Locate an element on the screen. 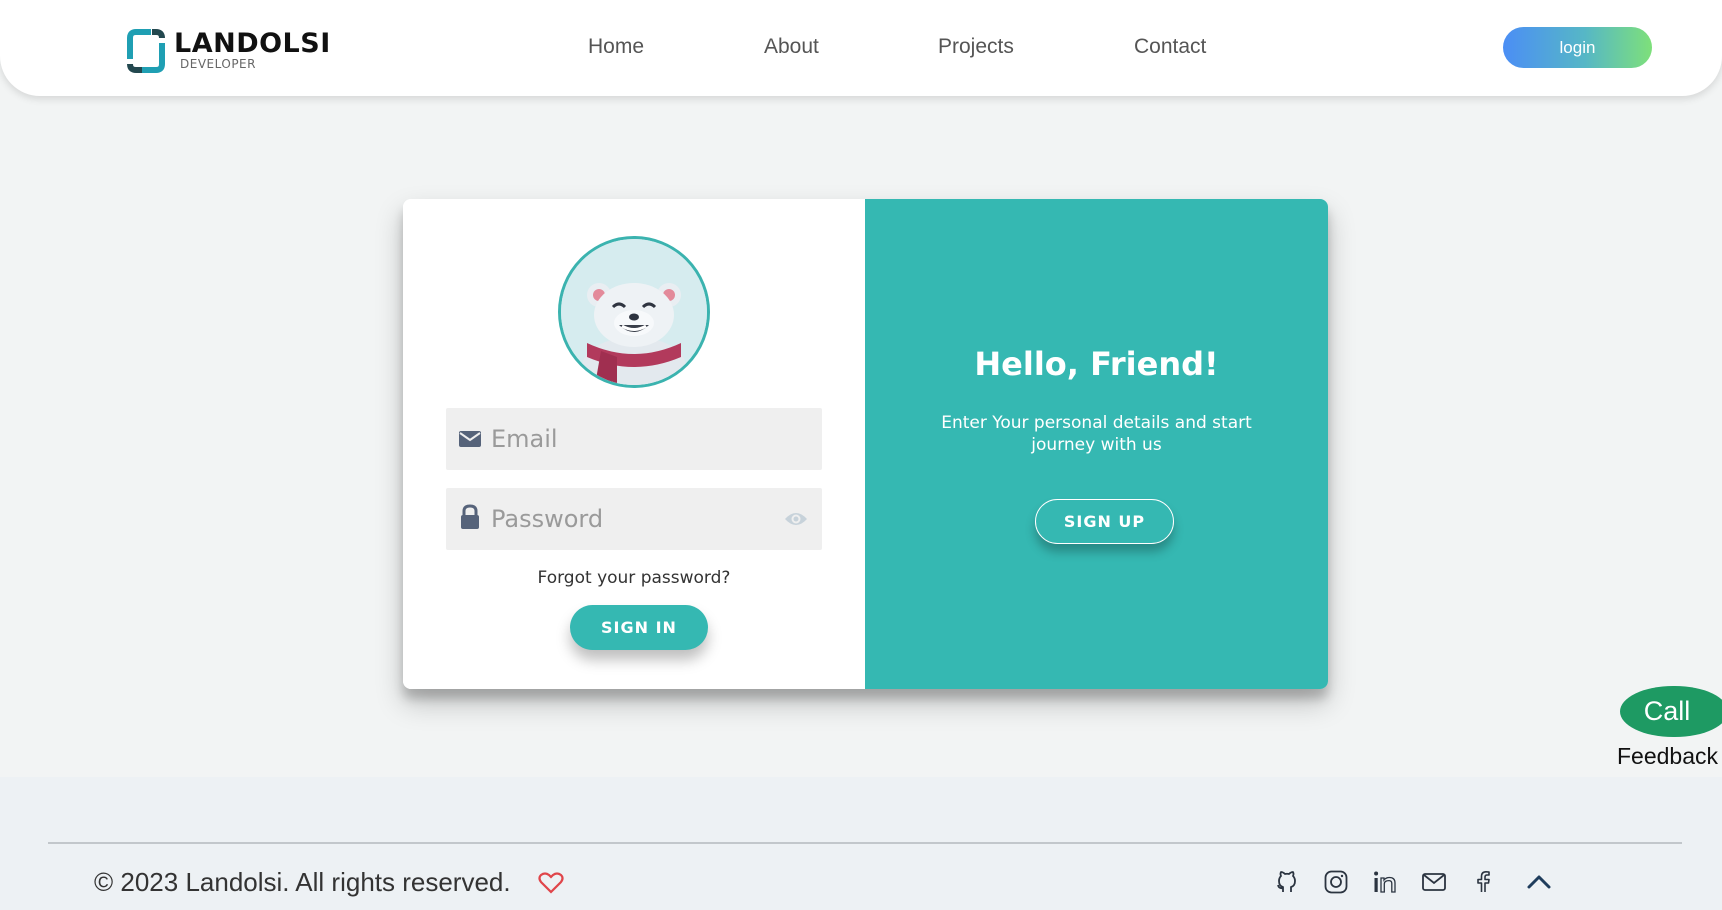 The height and width of the screenshot is (910, 1722). eye-icon is located at coordinates (796, 519).